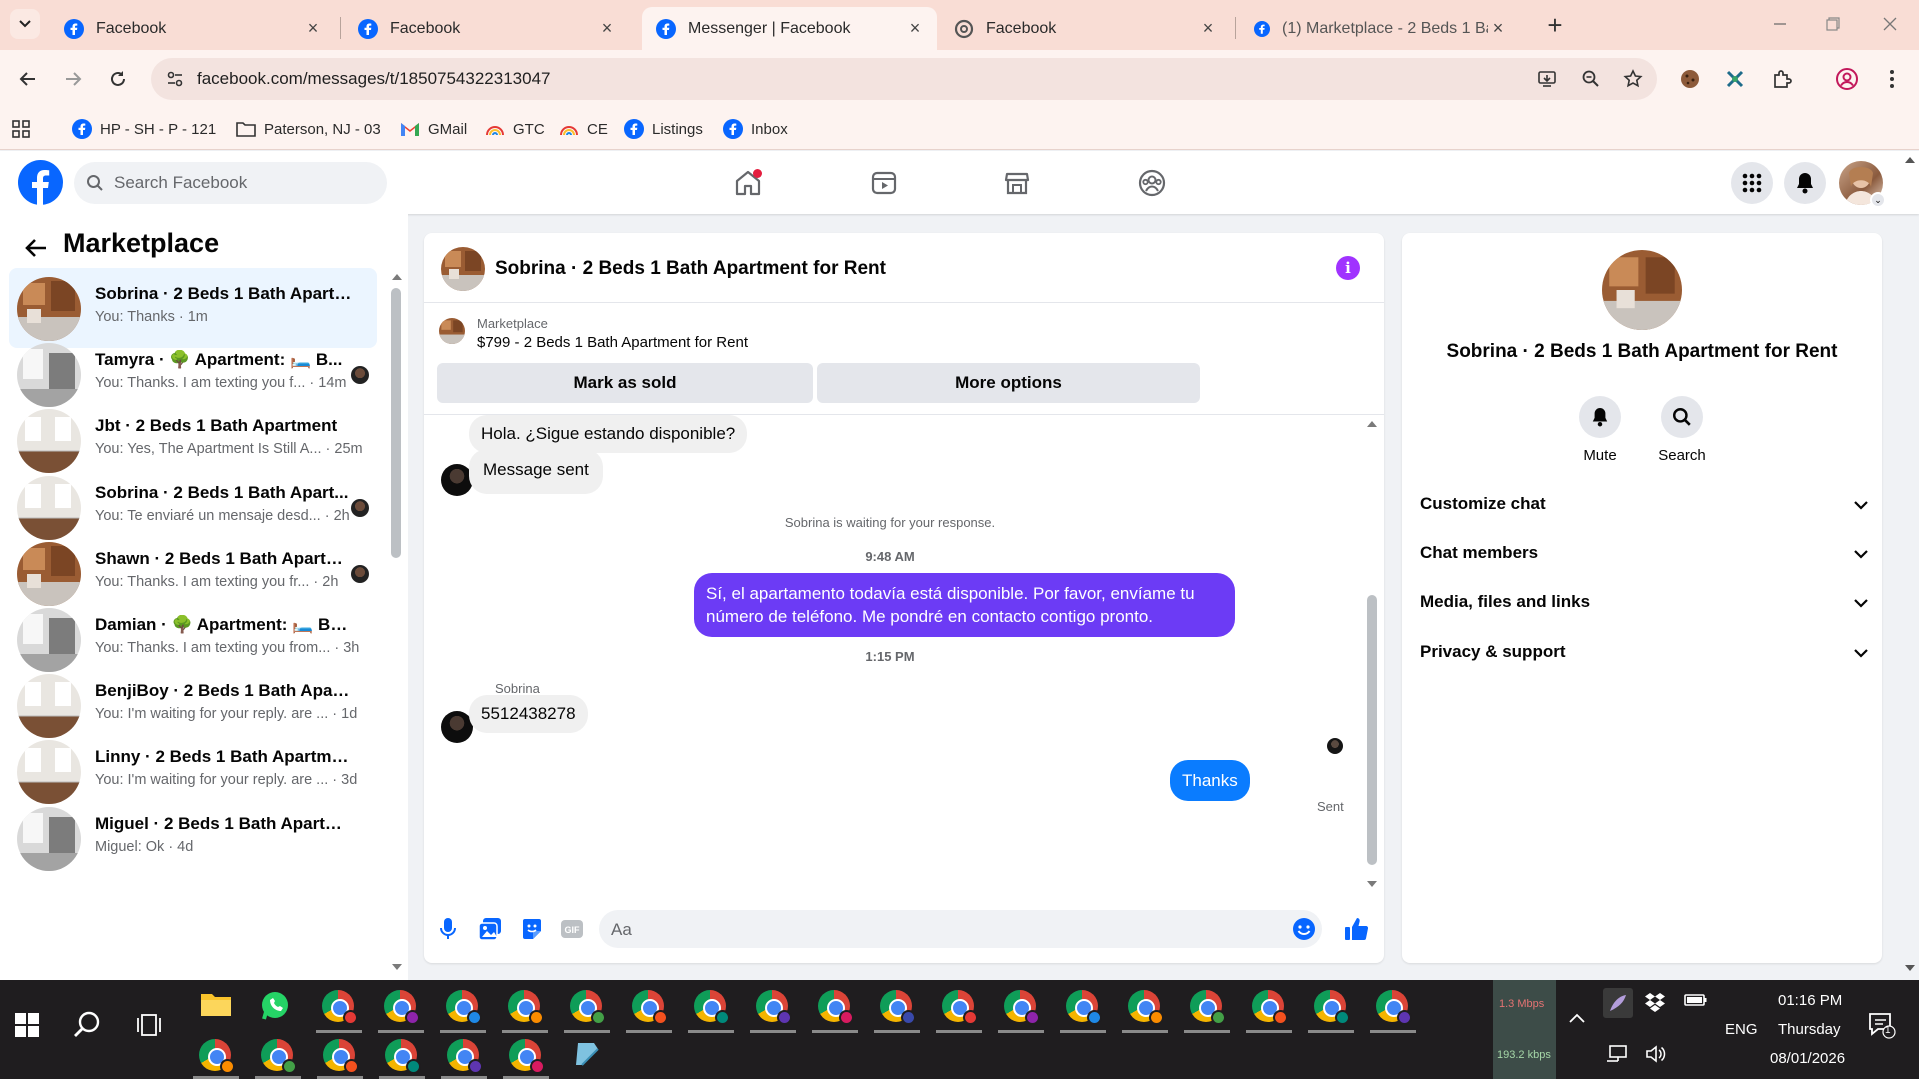 This screenshot has width=1919, height=1079. Describe the element at coordinates (1682, 430) in the screenshot. I see `search-in-chat-button: Search` at that location.